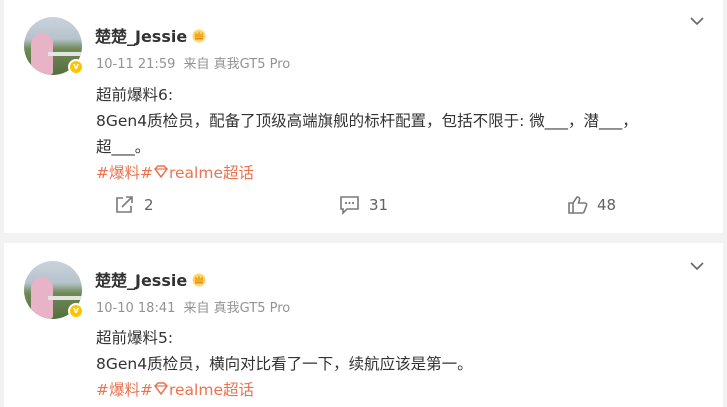 This screenshot has width=727, height=407. I want to click on like-count: 48, so click(607, 205).